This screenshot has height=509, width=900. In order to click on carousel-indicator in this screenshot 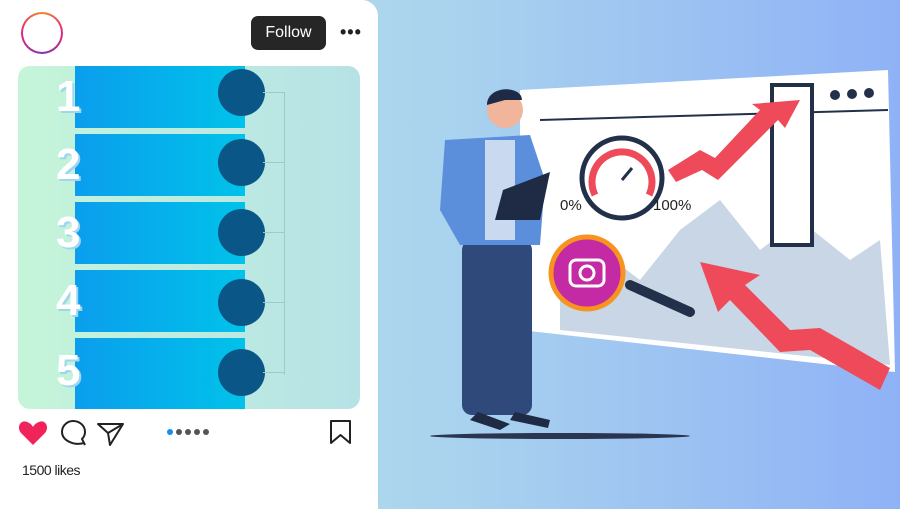, I will do `click(188, 432)`.